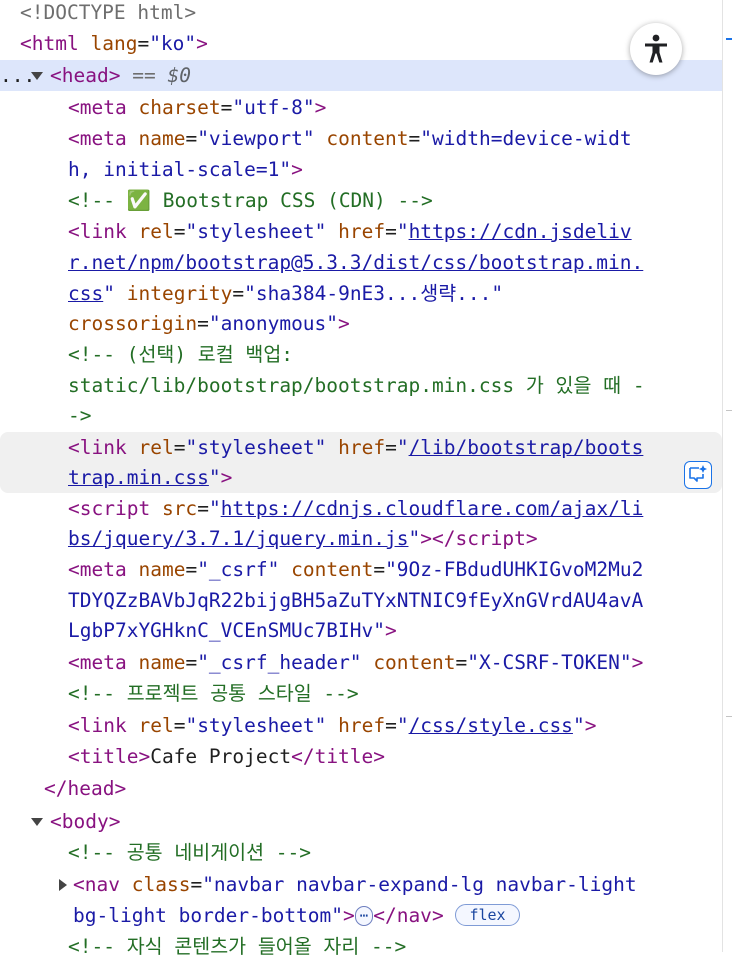 The image size is (732, 962). What do you see at coordinates (364, 916) in the screenshot?
I see `collapsed-children-button: ⋯` at bounding box center [364, 916].